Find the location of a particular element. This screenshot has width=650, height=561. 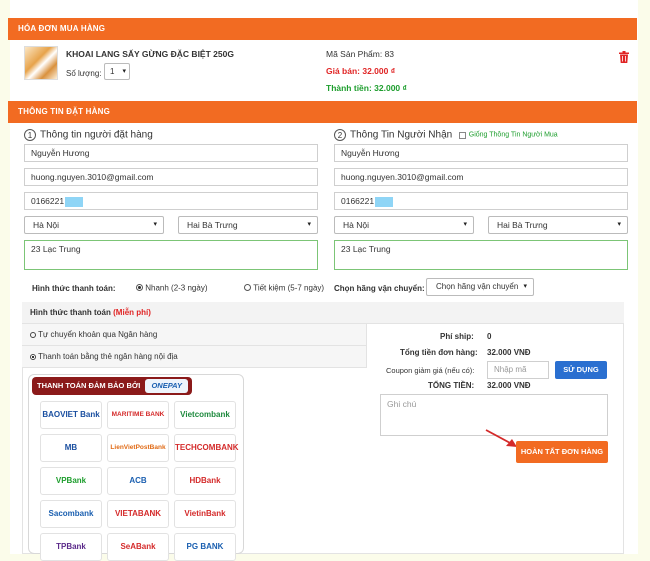

bank-logo: VietinBank is located at coordinates (205, 514).